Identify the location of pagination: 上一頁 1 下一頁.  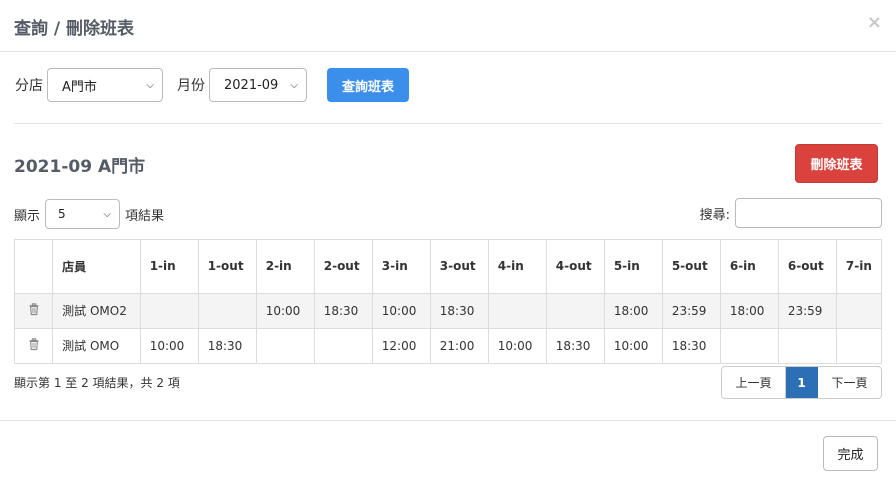
(801, 382).